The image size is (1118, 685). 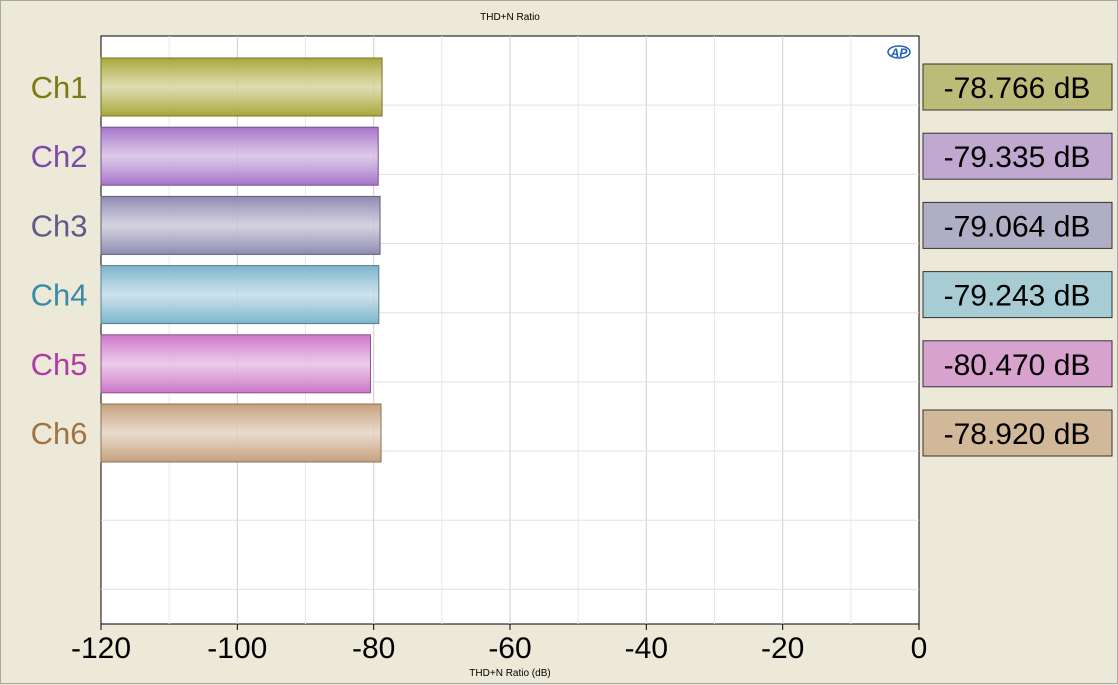 I want to click on bar-ch3, so click(x=240, y=225).